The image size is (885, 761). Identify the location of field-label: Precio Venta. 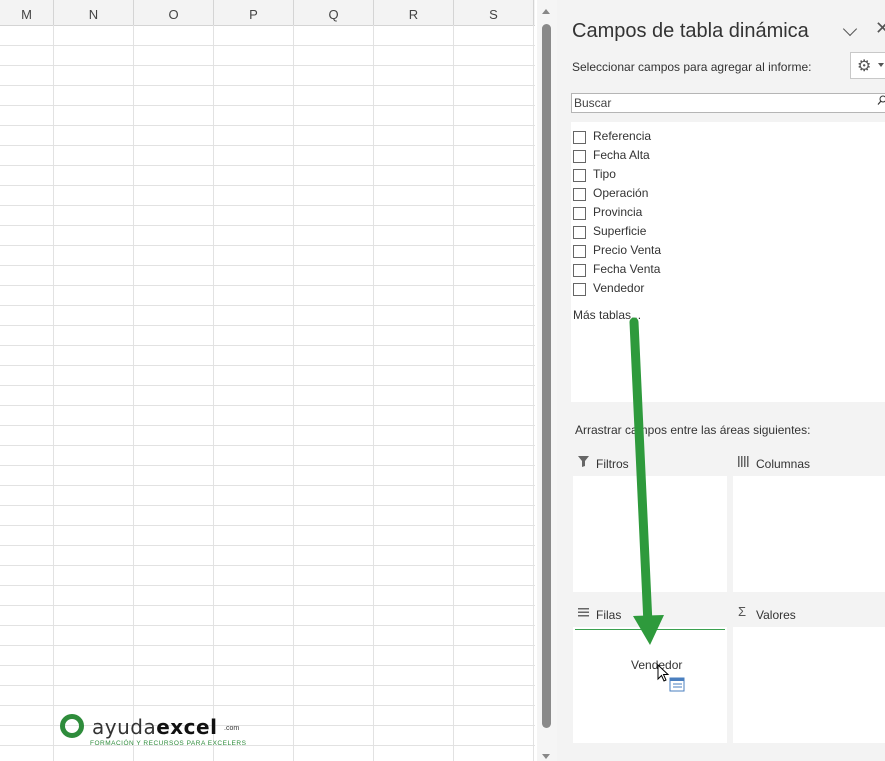
(627, 250).